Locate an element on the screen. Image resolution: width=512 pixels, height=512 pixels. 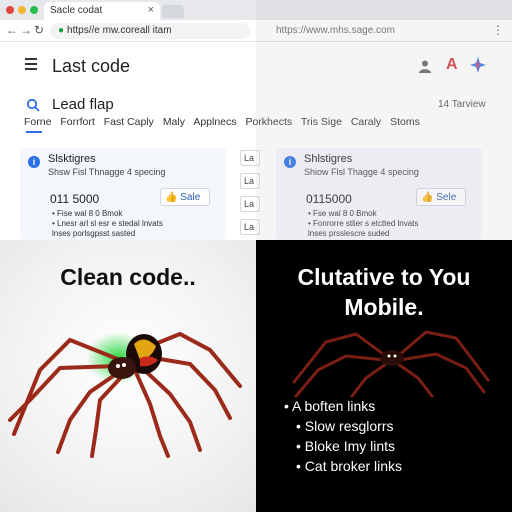
logo-star-icon is located at coordinates (478, 65).